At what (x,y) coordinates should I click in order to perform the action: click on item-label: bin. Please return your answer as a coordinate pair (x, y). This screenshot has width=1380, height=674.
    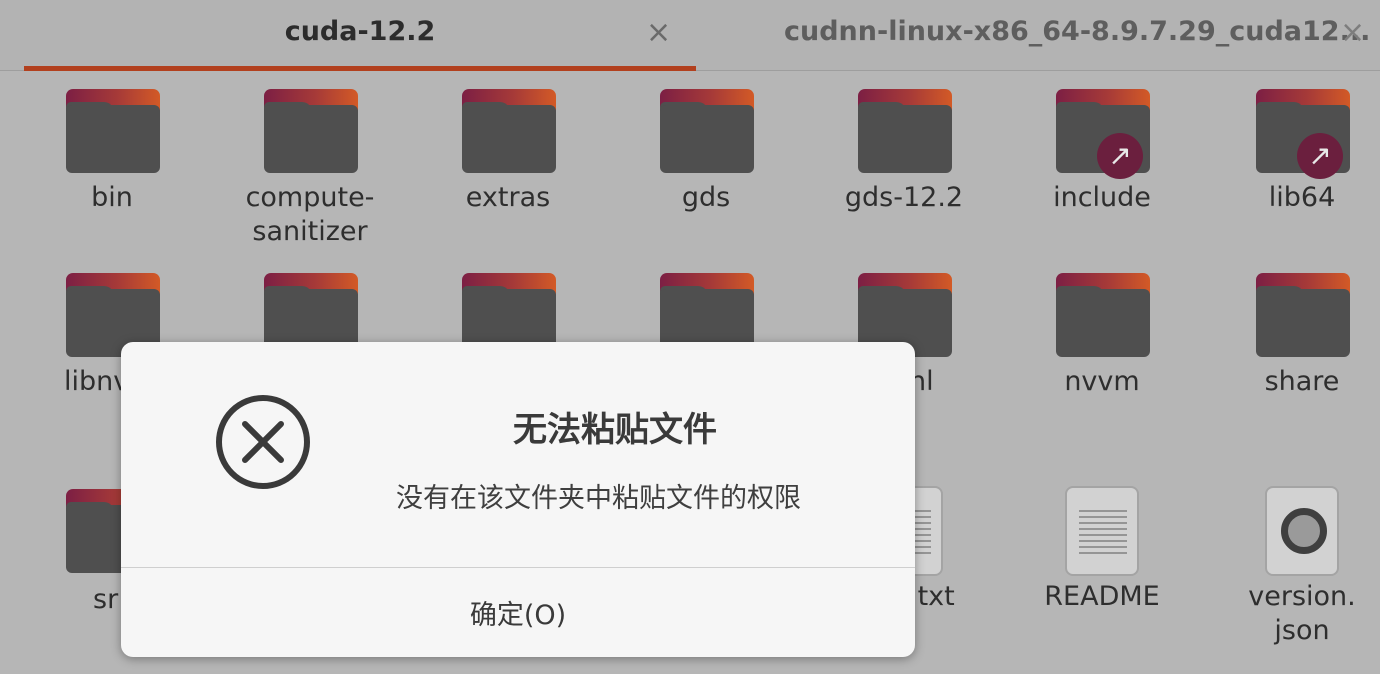
    Looking at the image, I should click on (112, 197).